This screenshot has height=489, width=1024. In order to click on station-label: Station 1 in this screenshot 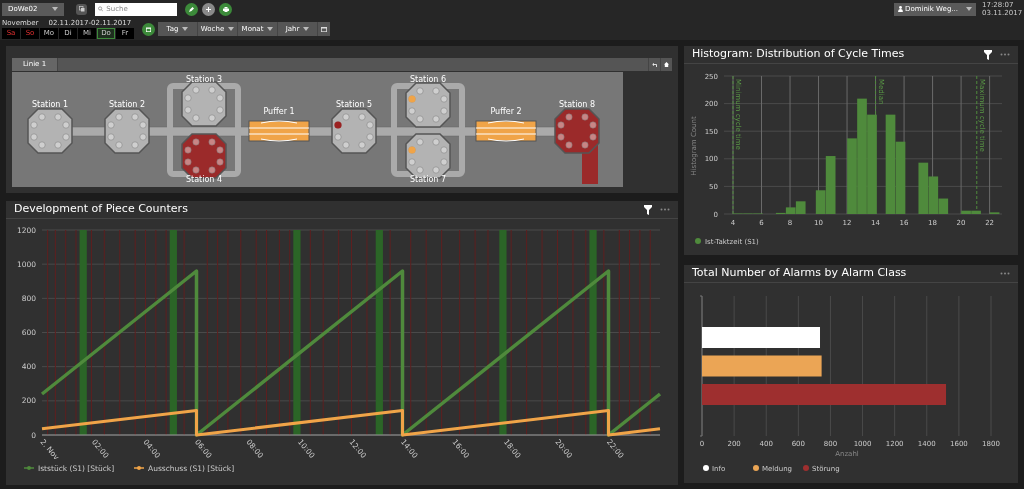, I will do `click(50, 104)`.